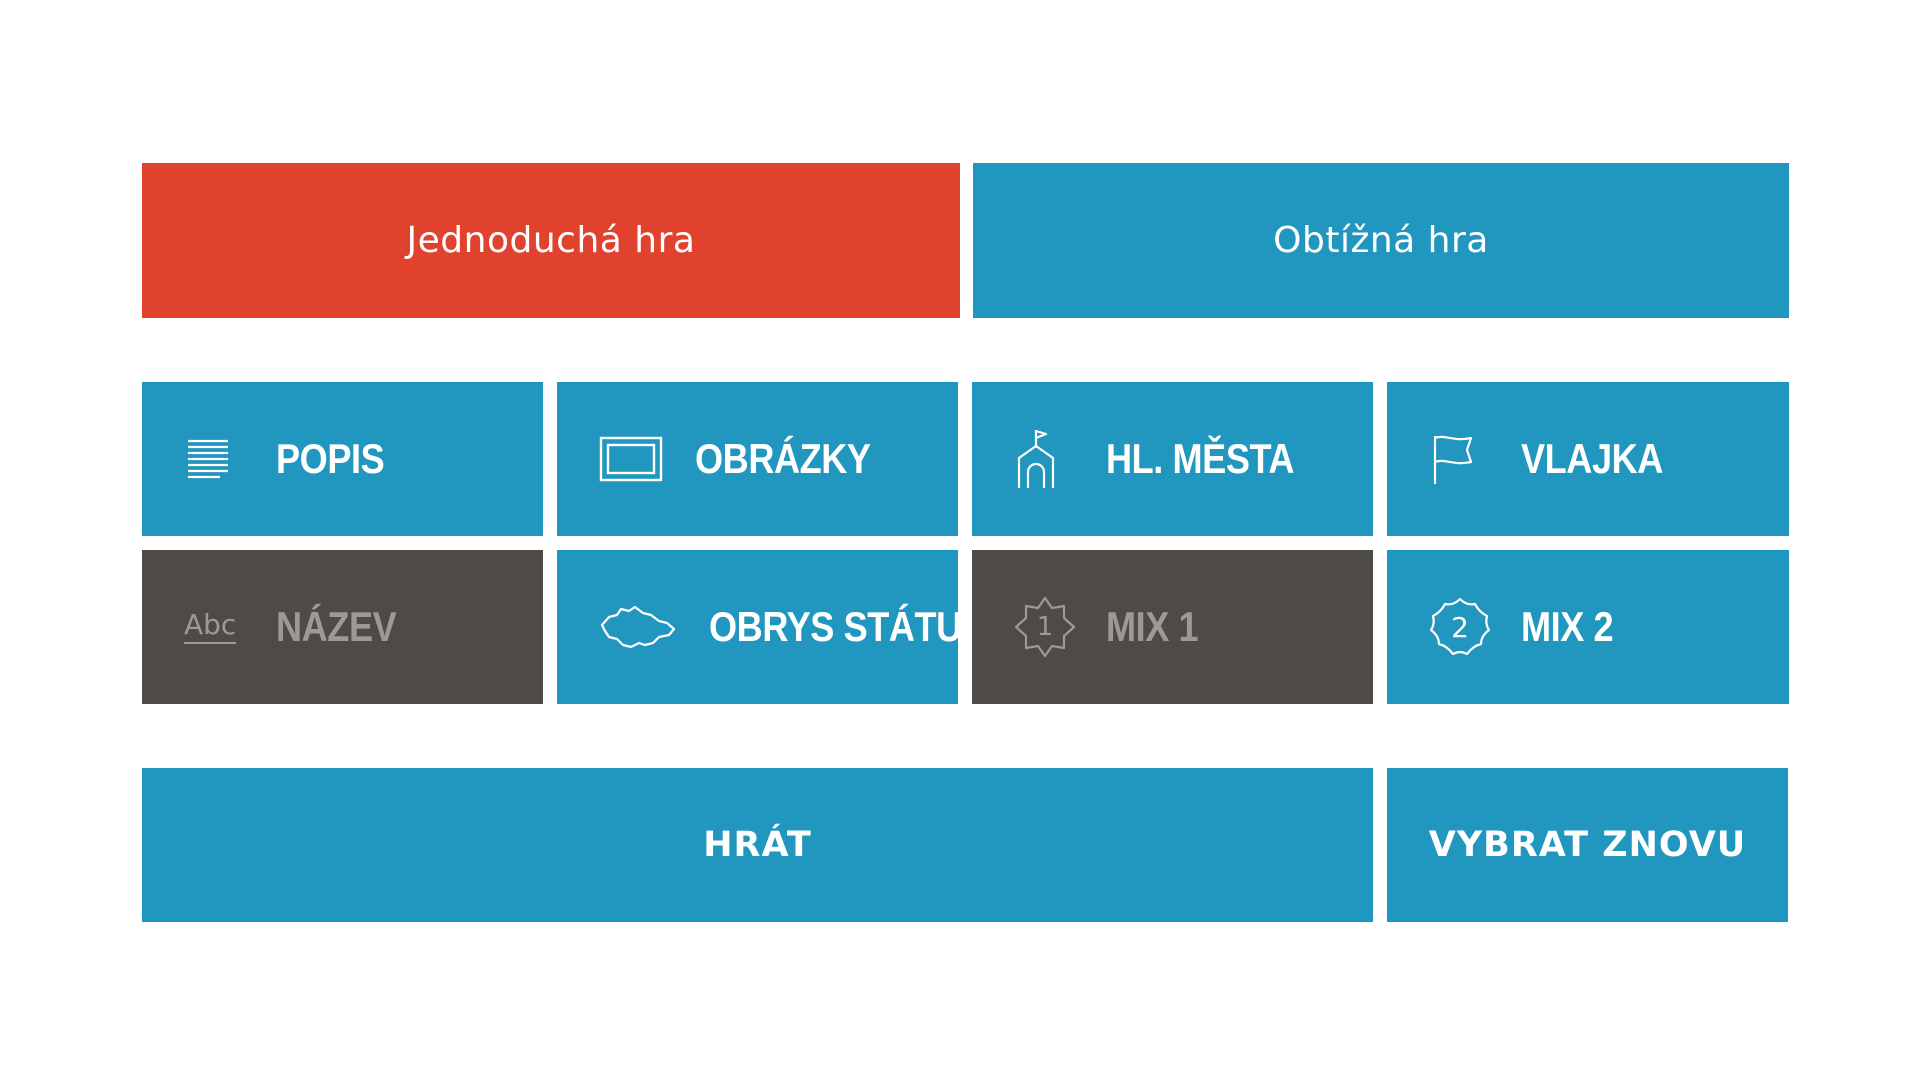  I want to click on category-nazev-button: Abc NÁZEV, so click(342, 627).